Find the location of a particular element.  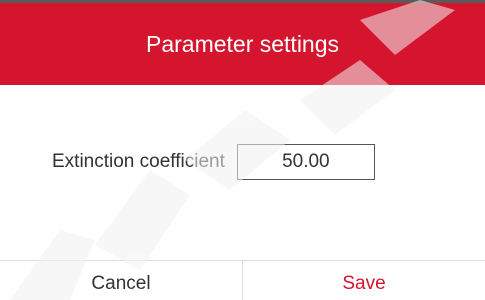

extinction-coefficient-input is located at coordinates (305, 162).